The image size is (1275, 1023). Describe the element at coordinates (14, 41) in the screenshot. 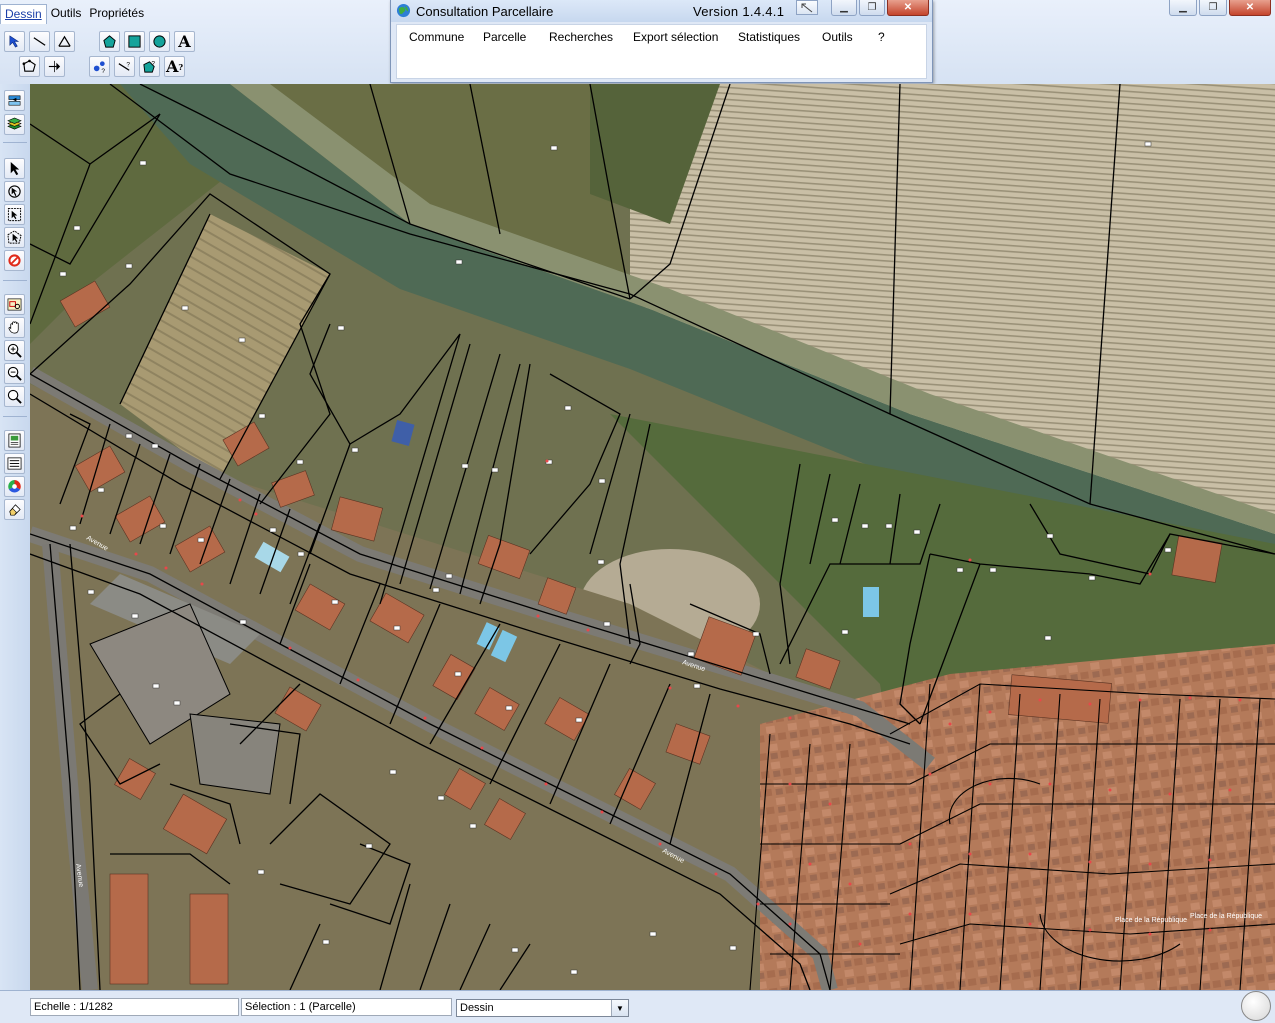

I see `select-point-icon` at that location.